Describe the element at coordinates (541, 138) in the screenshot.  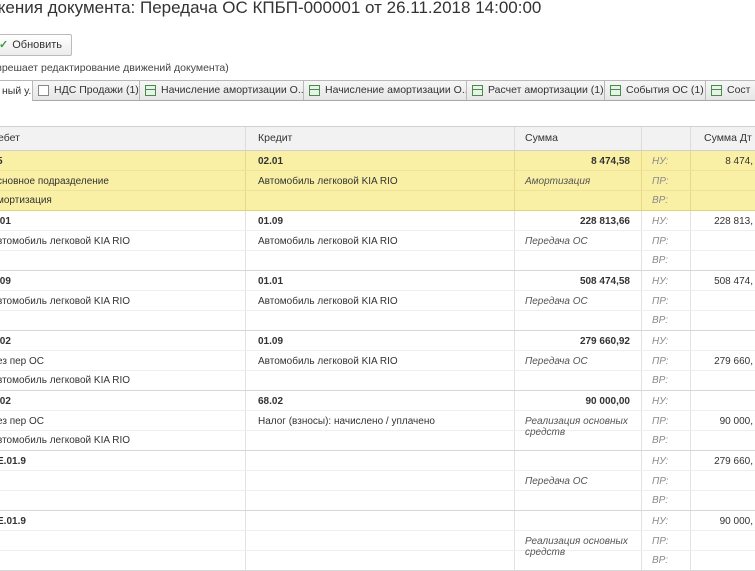
I see `col-sum: Сумма` at that location.